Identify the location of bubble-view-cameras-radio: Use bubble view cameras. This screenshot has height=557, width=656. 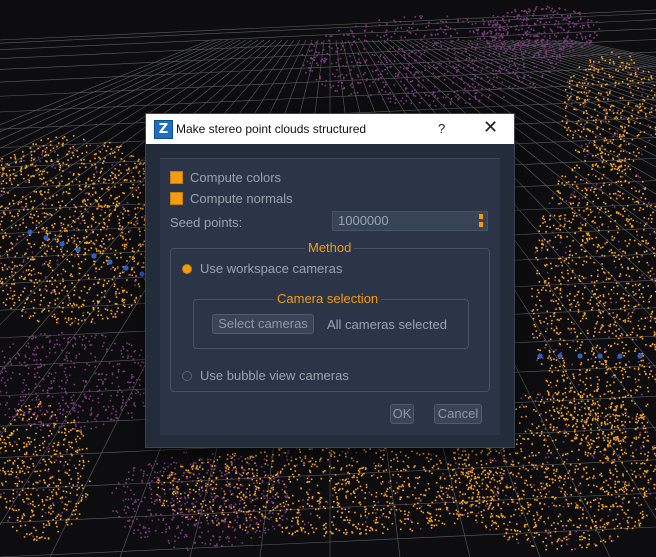
(265, 375).